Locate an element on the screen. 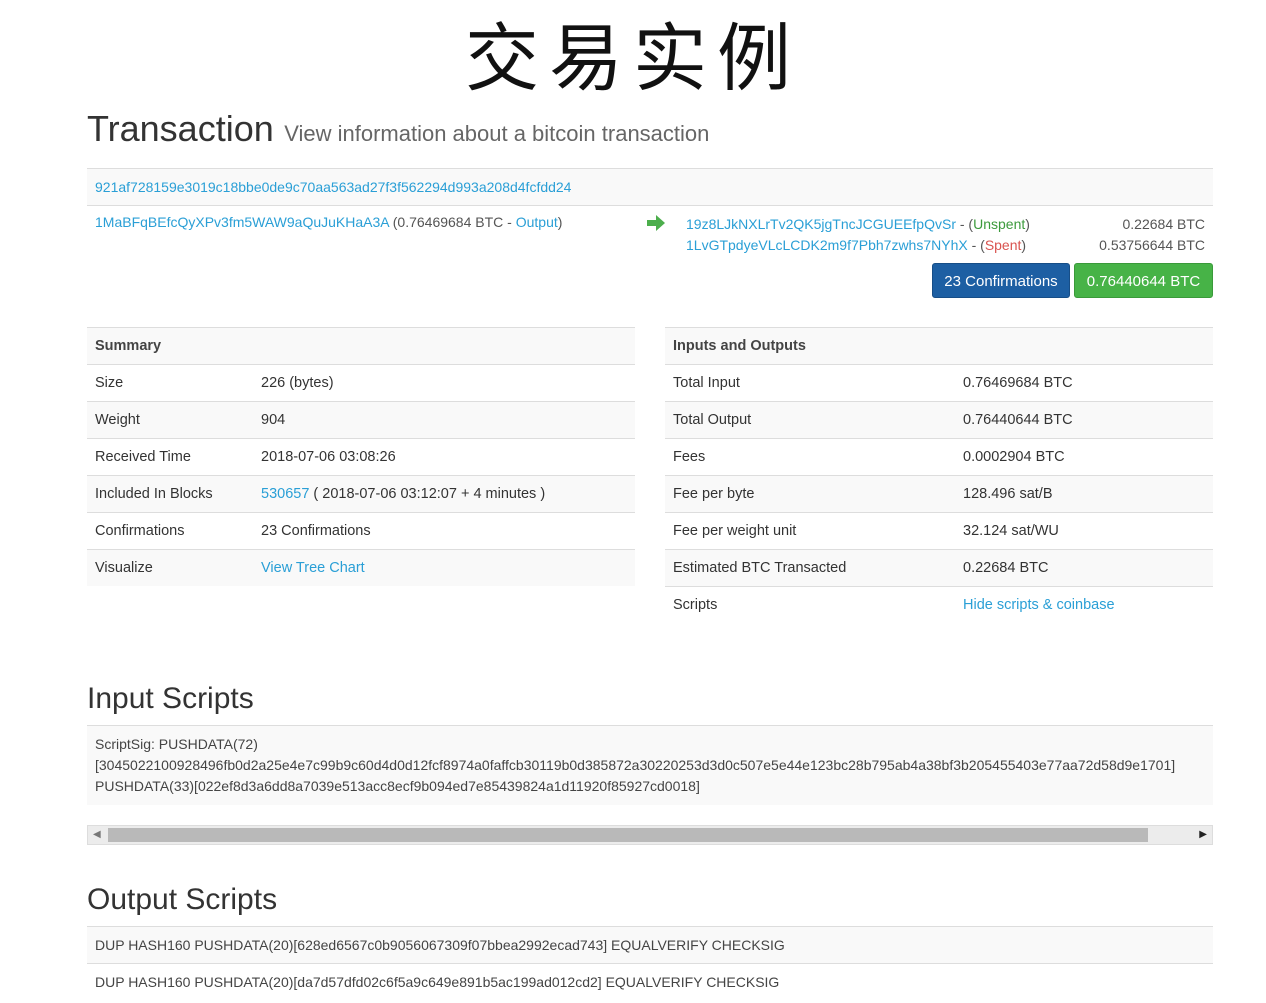 Image resolution: width=1266 pixels, height=1003 pixels. input-address-link: 1MaBFqBEfcQyXPv3fm5WAW9aQuJuKHaA3A is located at coordinates (242, 222).